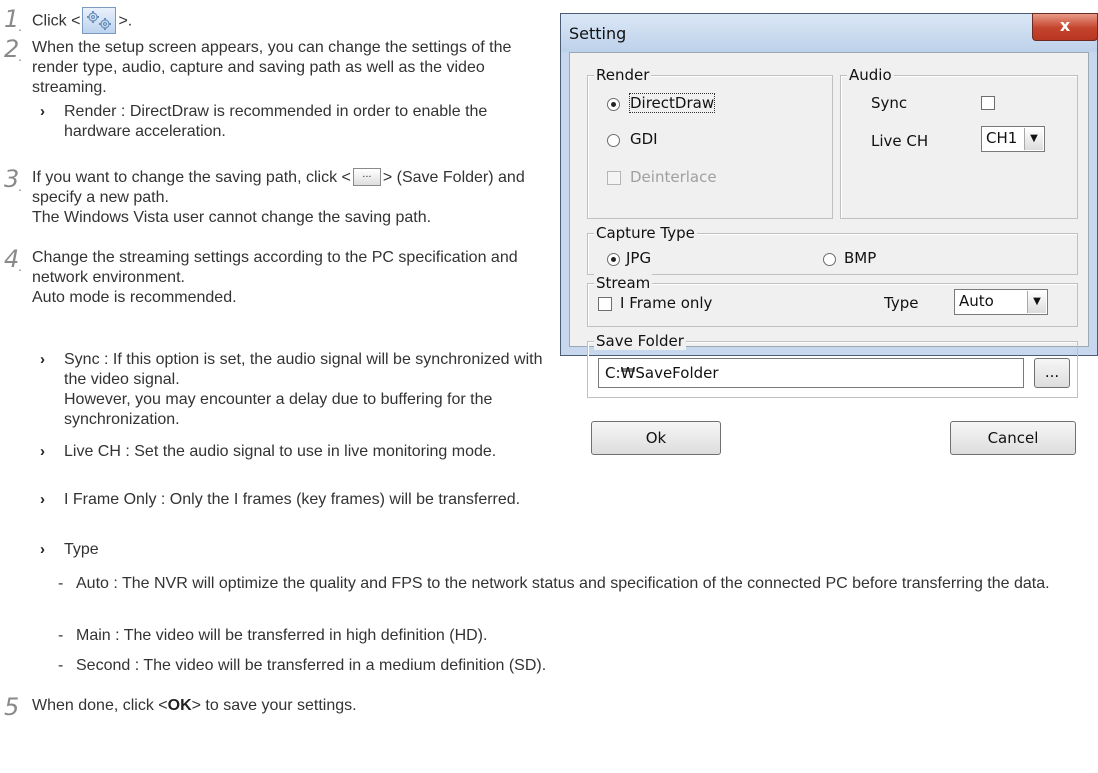  I want to click on iframe-label: I Frame only, so click(666, 303).